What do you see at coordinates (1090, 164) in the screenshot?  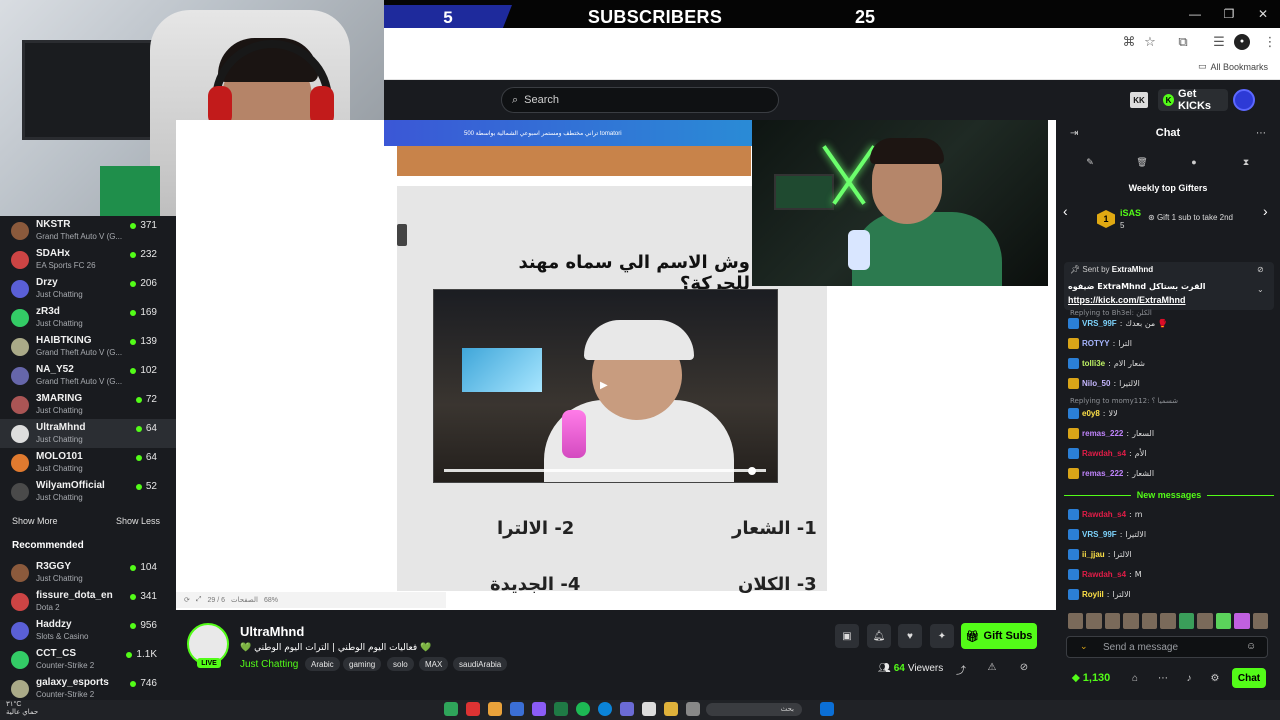 I see `pin-icon: ✎` at bounding box center [1090, 164].